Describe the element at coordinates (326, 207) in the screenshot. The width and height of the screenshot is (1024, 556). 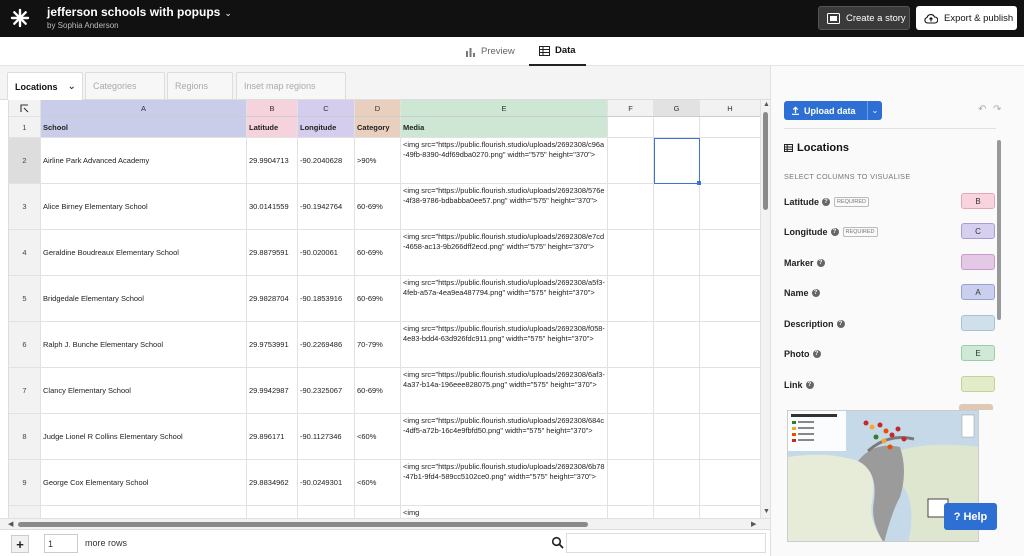
I see `table-cell-lon: -90.1942764` at that location.